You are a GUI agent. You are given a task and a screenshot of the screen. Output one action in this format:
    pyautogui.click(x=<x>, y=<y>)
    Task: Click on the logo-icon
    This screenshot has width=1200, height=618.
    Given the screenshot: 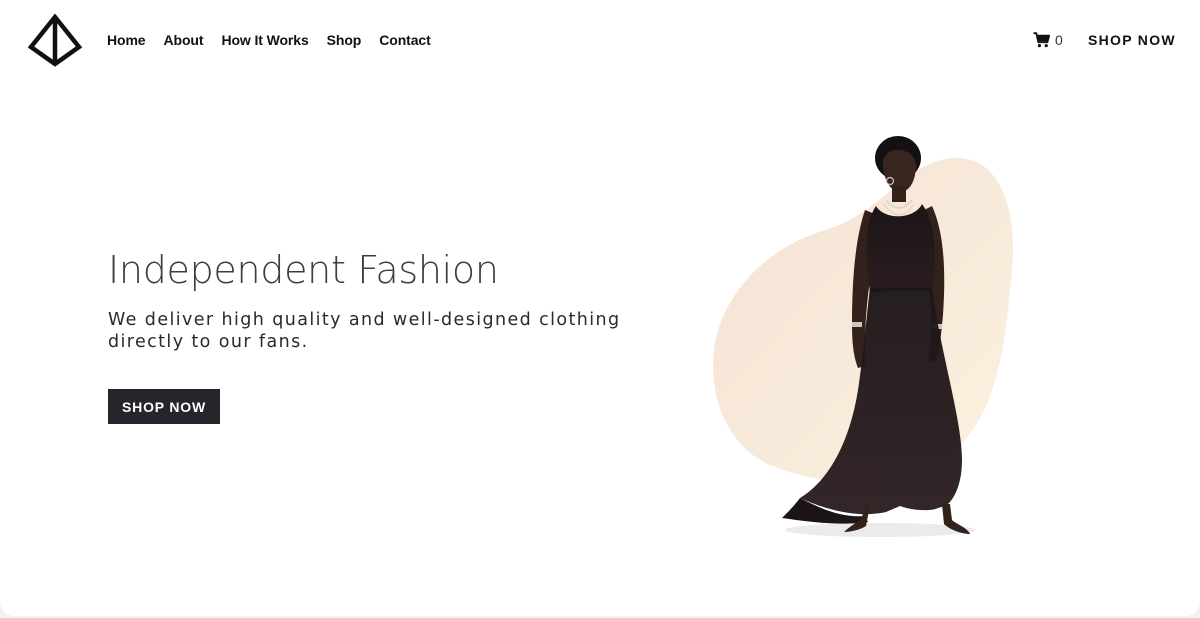 What is the action you would take?
    pyautogui.click(x=55, y=41)
    